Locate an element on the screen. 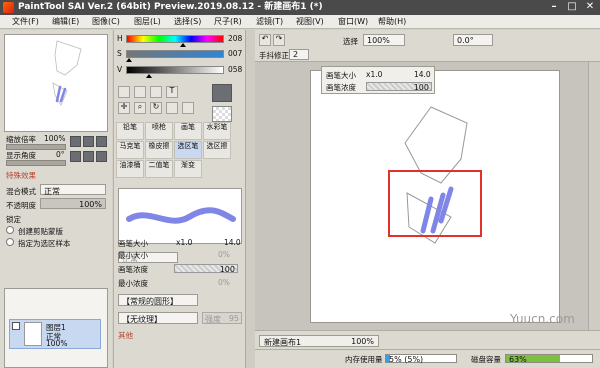 The height and width of the screenshot is (368, 600). saturation-value: 007 is located at coordinates (235, 53).